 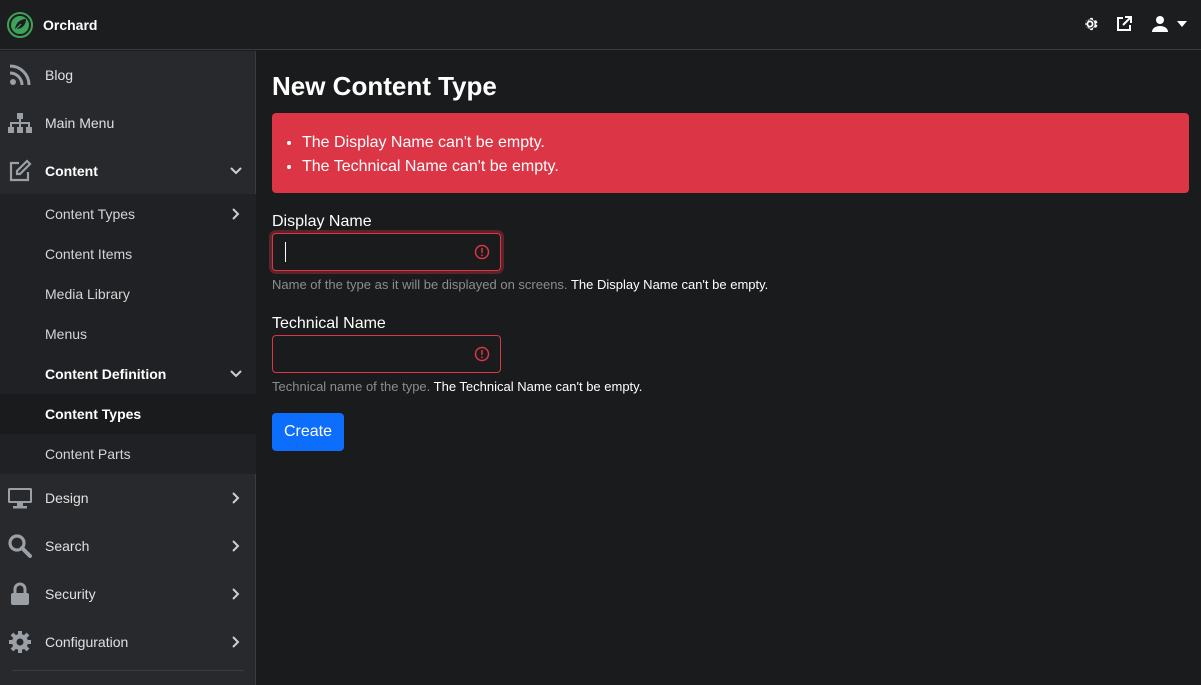 I want to click on sidebar-item-label: Security, so click(x=70, y=594).